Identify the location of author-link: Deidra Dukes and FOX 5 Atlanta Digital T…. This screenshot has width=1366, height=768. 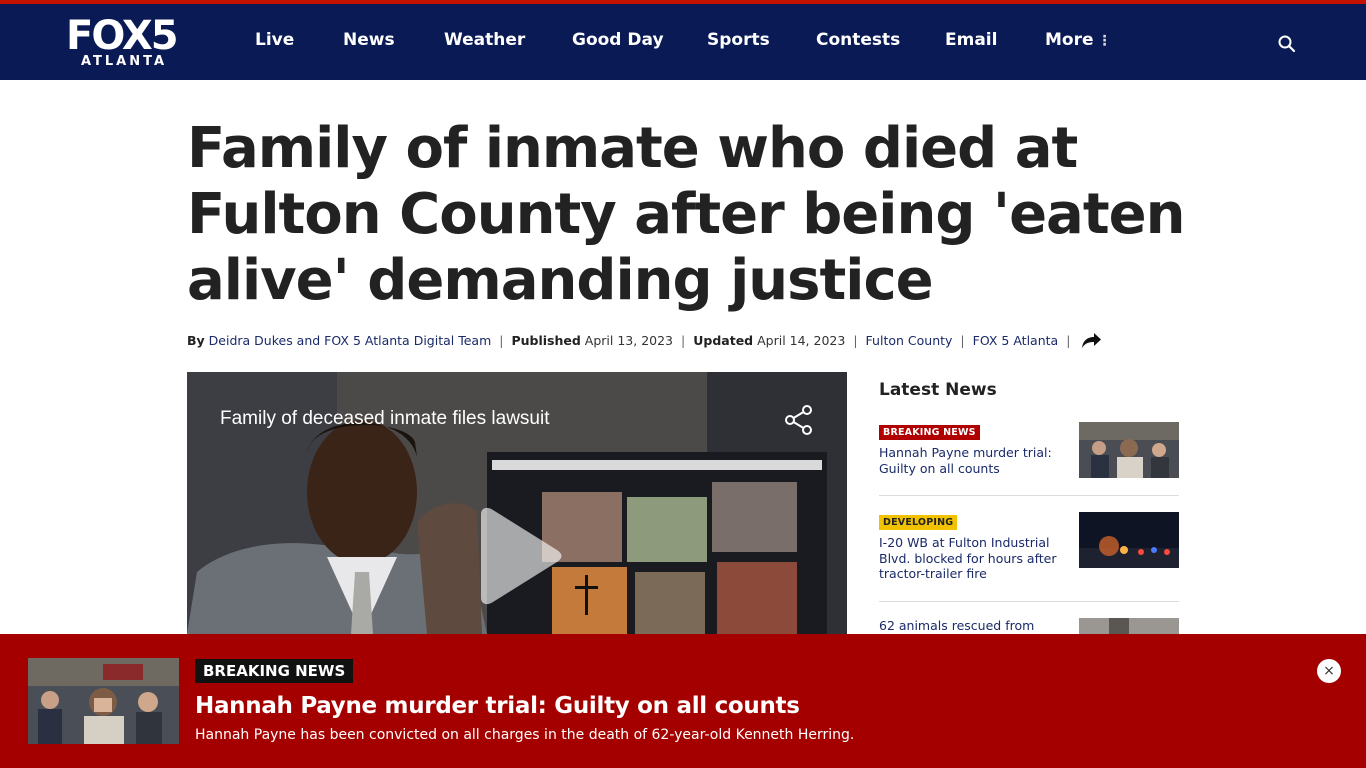
(350, 340).